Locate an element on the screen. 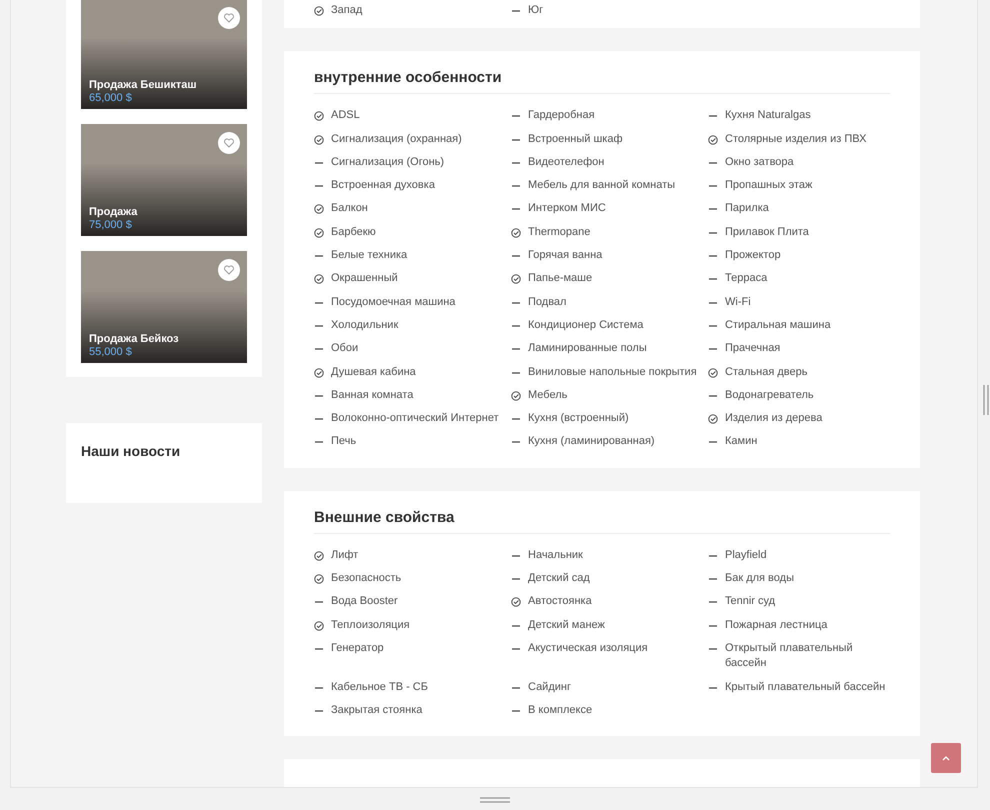  feature-label: Душевая кабина is located at coordinates (373, 372).